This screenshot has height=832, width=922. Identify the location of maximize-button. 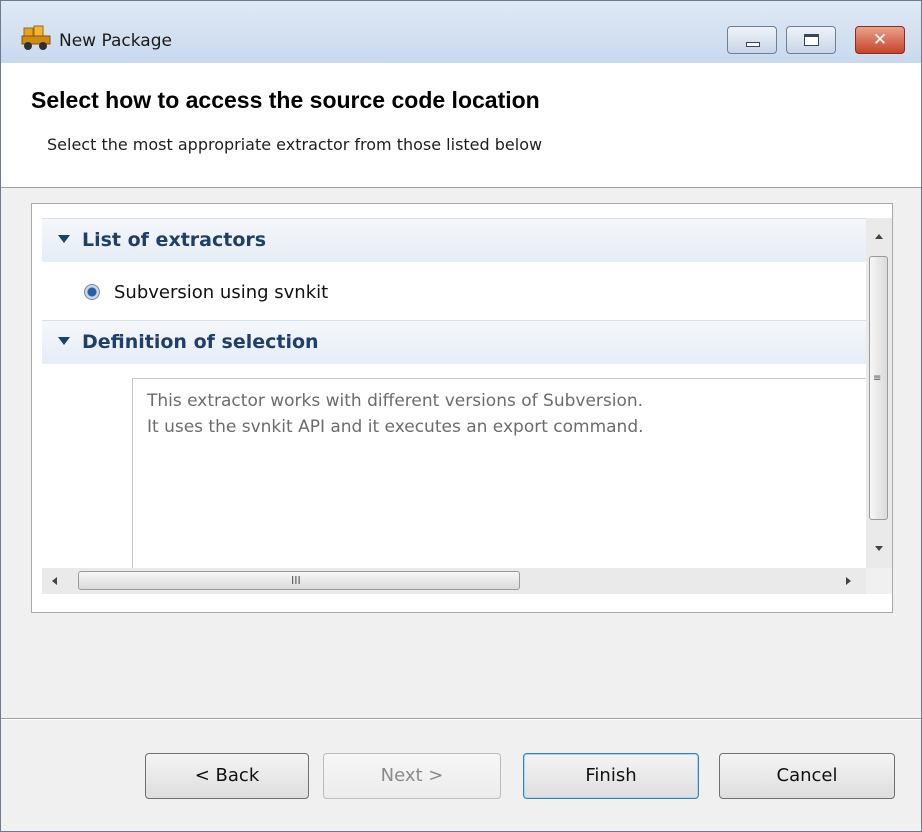
(811, 40).